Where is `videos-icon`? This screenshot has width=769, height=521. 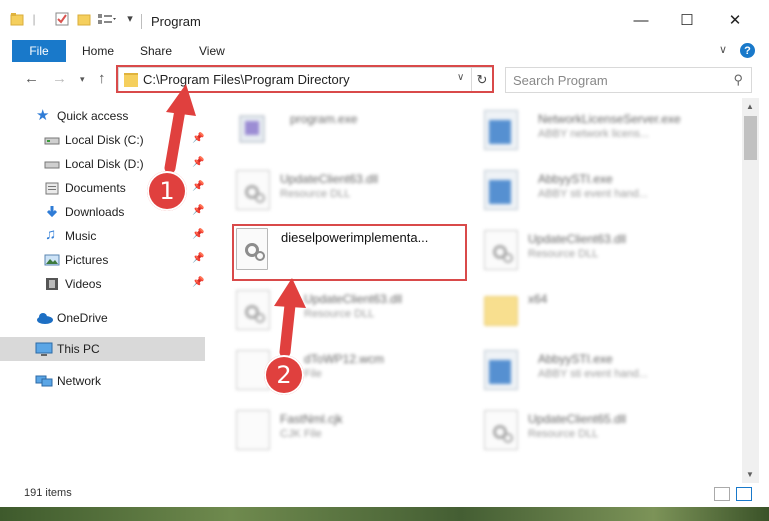 videos-icon is located at coordinates (52, 284).